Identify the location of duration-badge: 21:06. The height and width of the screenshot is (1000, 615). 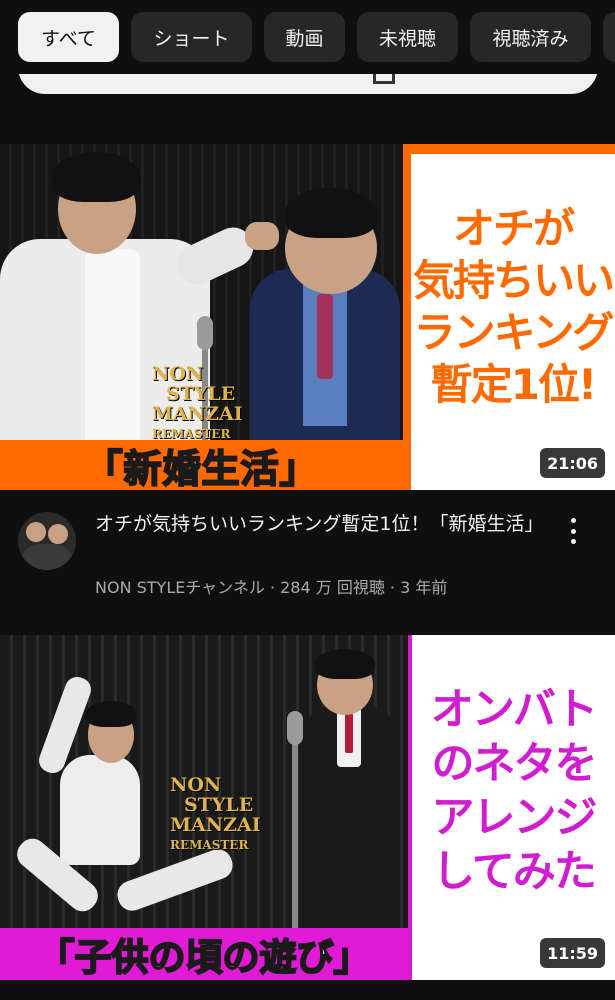
(572, 463).